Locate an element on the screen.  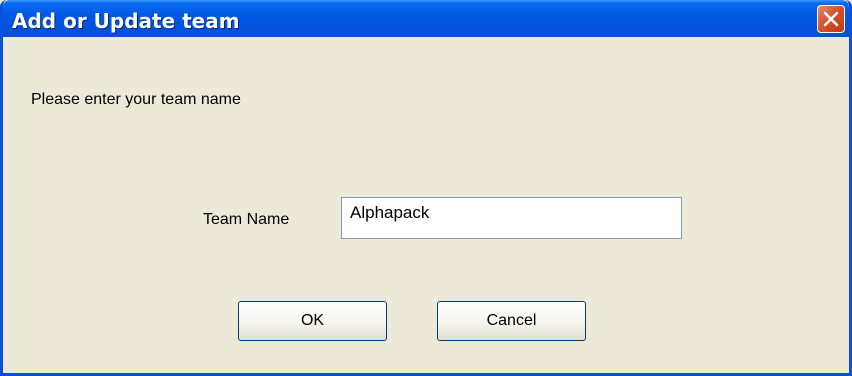
close-button is located at coordinates (831, 19).